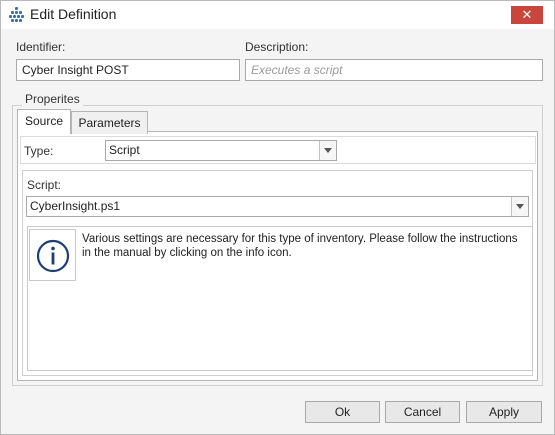  I want to click on script-label: Script:, so click(44, 185).